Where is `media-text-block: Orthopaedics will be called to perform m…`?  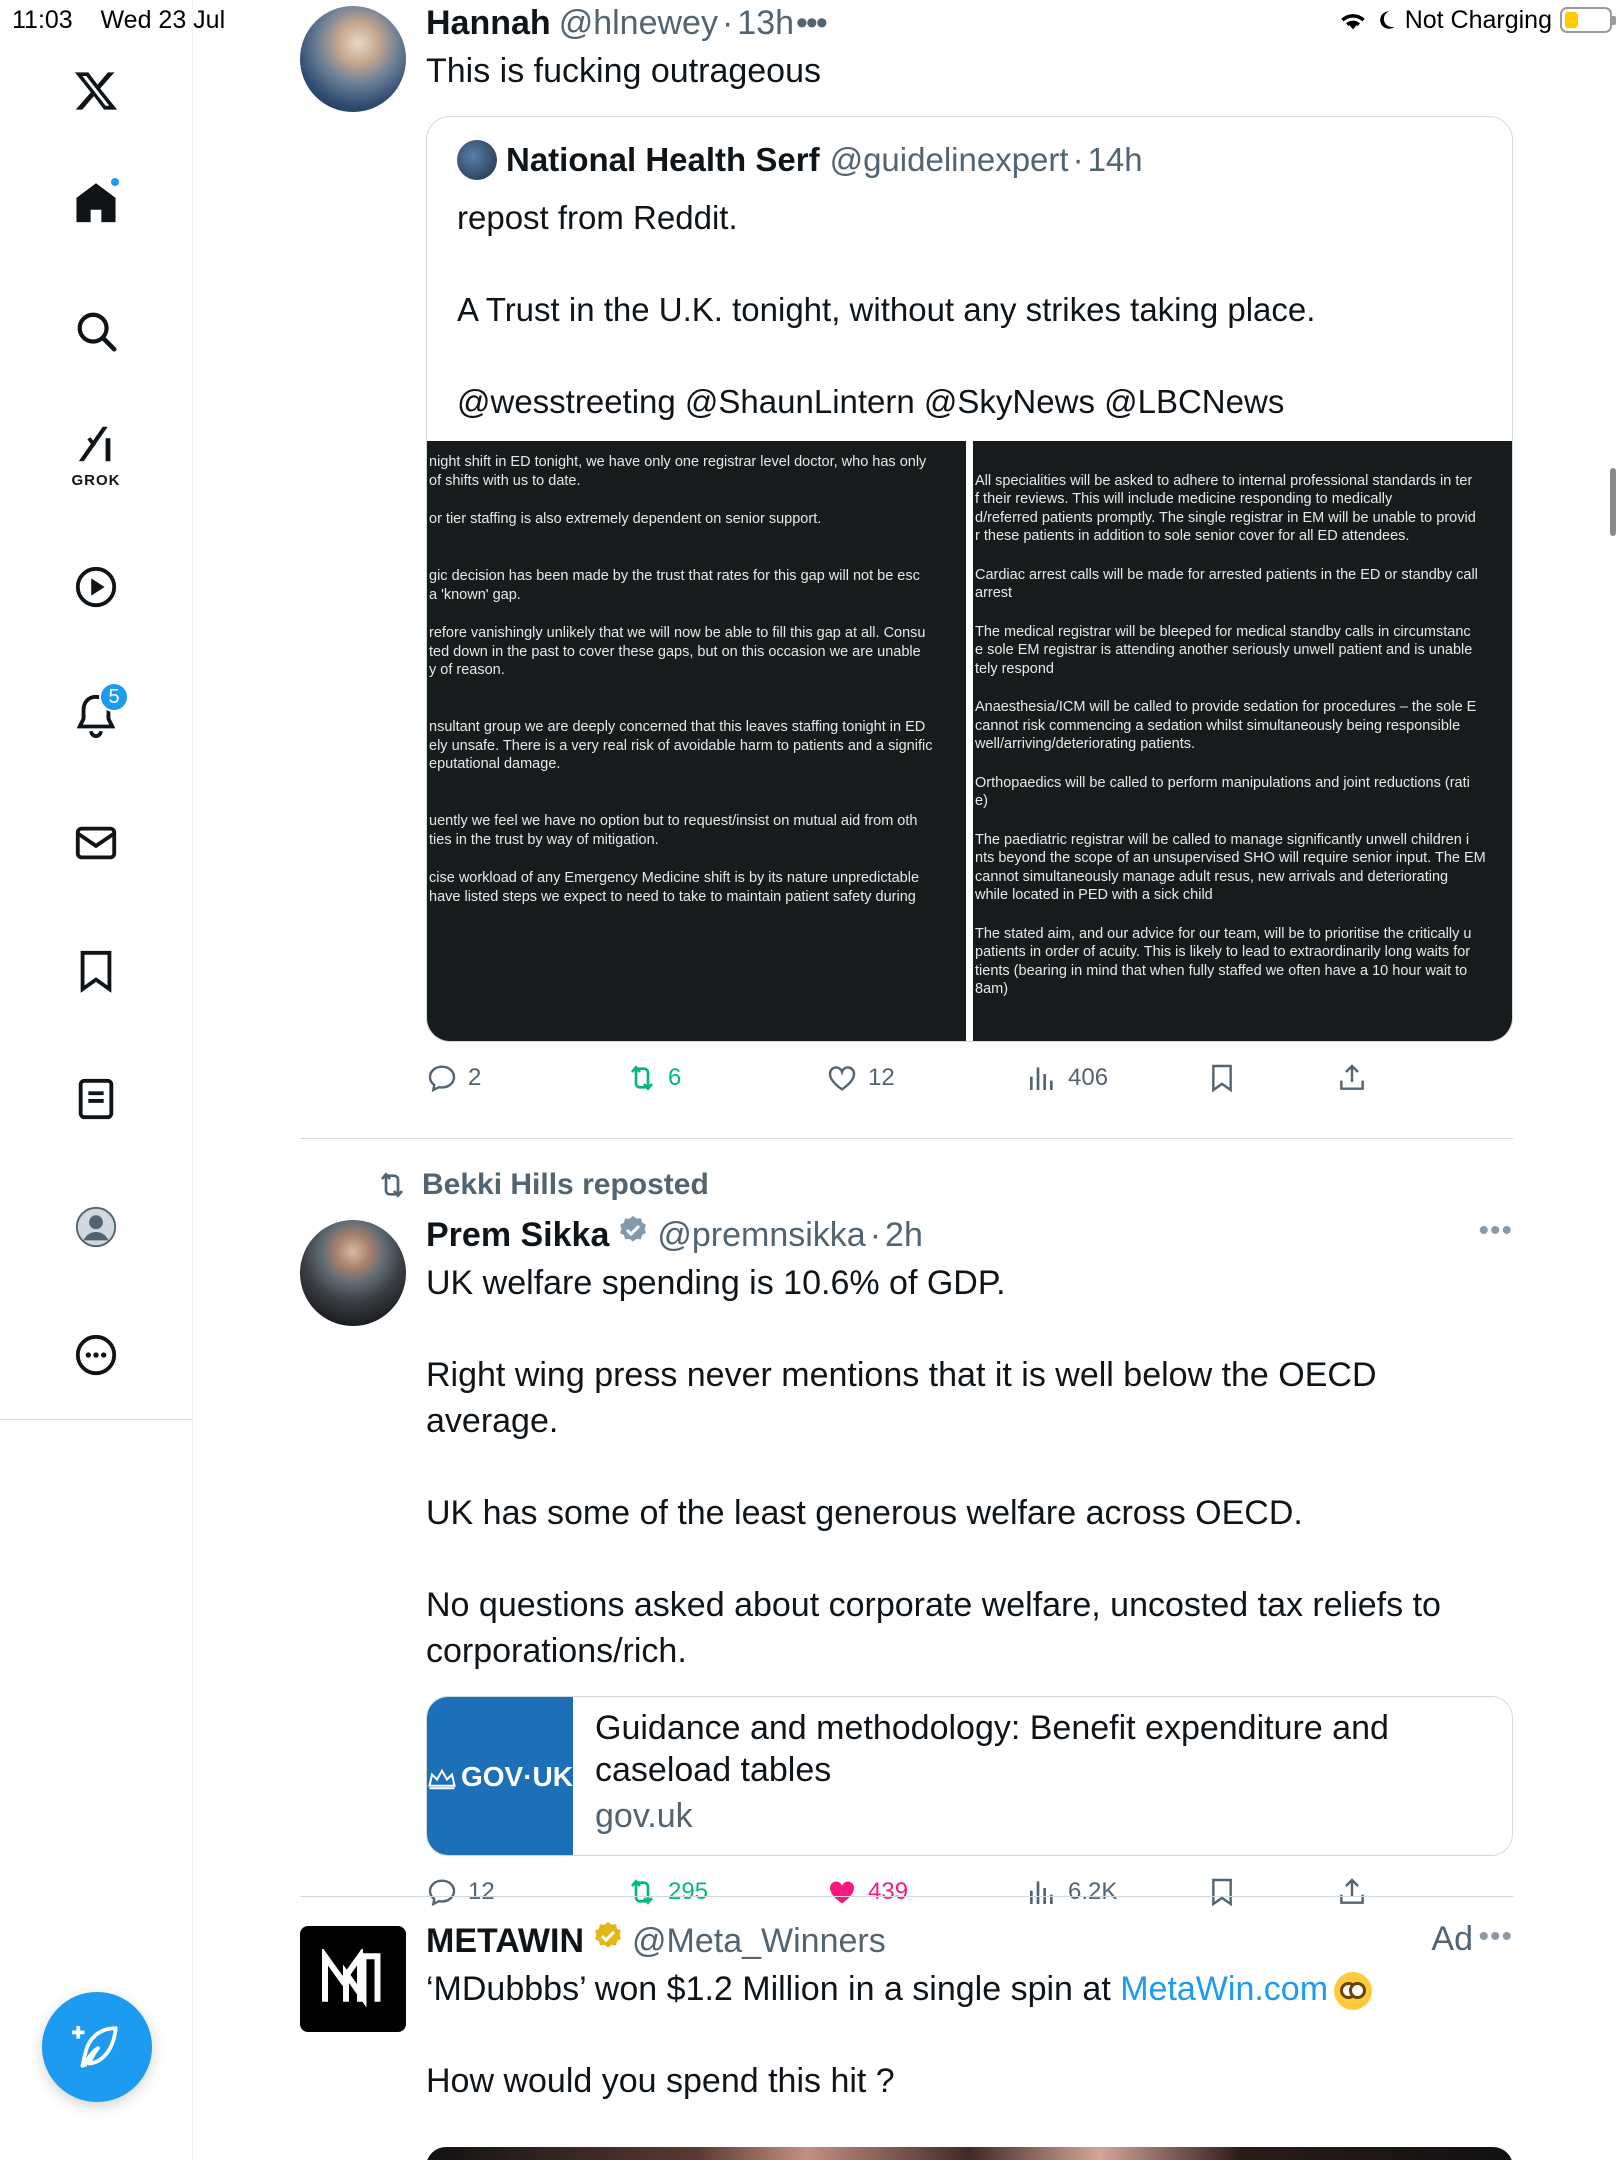 media-text-block: Orthopaedics will be called to perform m… is located at coordinates (1222, 792).